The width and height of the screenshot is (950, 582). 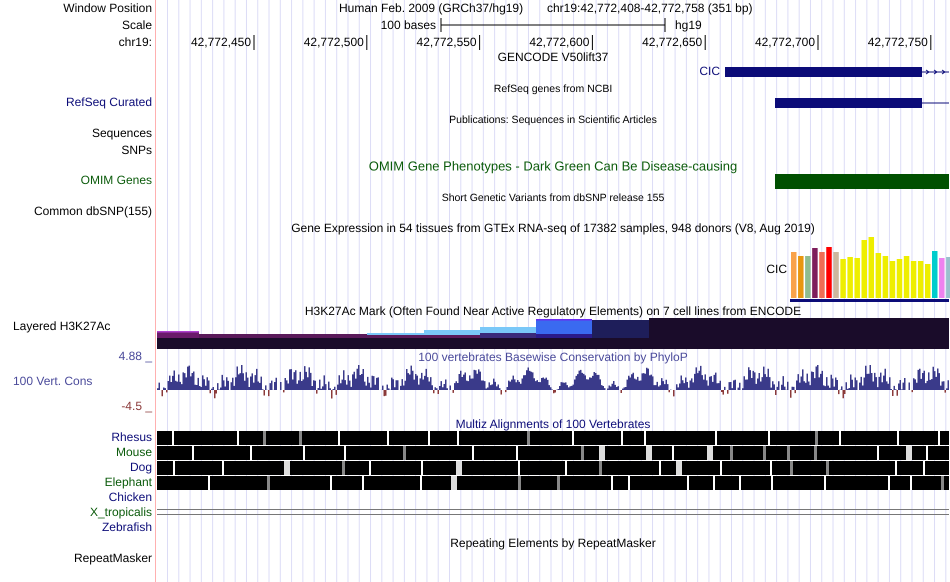 What do you see at coordinates (553, 228) in the screenshot?
I see `track-title: Gene Expression in 54 tissues from GTEx RNA-seq of 17382 samples, 948 donors (V8, Aug 2019)` at bounding box center [553, 228].